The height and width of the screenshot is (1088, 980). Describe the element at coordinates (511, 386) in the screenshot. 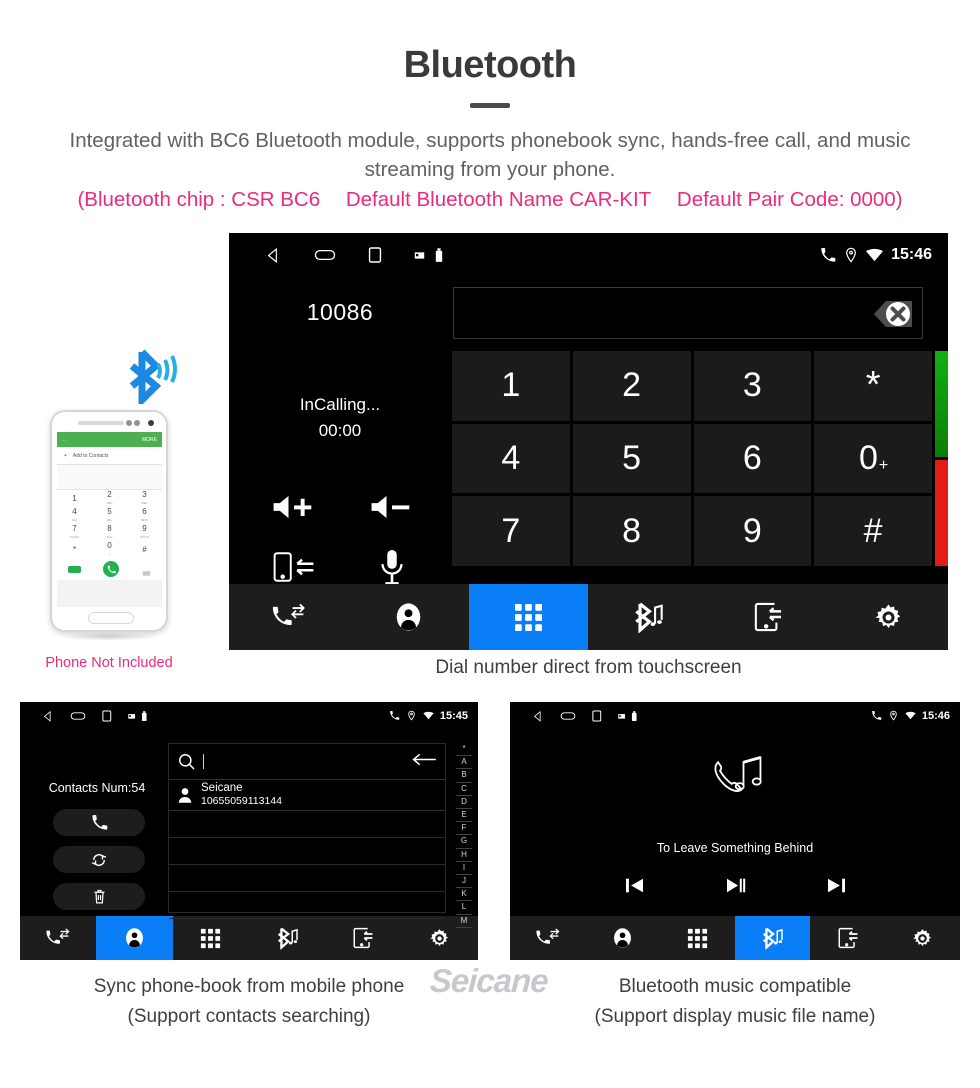

I see `key-1: 1` at that location.